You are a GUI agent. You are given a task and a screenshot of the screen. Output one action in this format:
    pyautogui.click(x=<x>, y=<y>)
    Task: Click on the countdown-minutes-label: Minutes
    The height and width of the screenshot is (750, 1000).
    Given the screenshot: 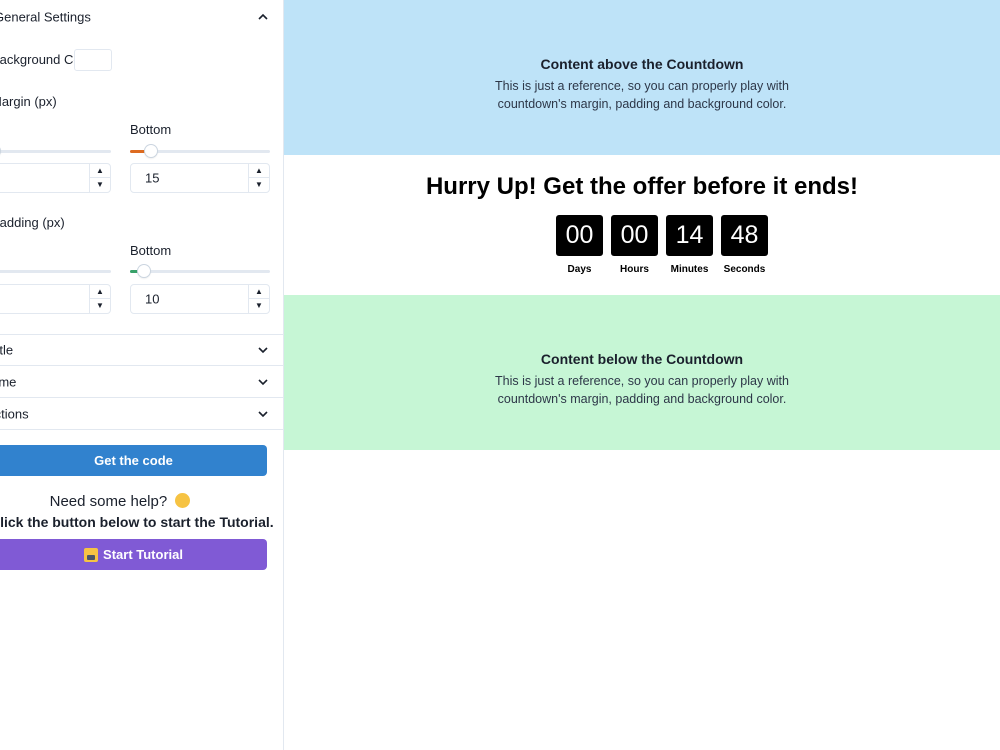 What is the action you would take?
    pyautogui.click(x=689, y=269)
    